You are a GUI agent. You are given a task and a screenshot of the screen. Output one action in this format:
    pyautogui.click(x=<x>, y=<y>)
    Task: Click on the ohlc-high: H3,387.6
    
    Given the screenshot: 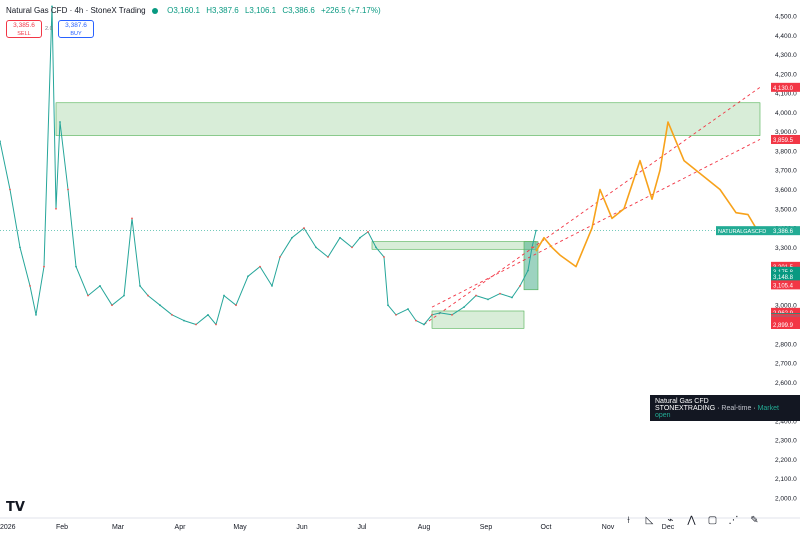 What is the action you would take?
    pyautogui.click(x=222, y=10)
    